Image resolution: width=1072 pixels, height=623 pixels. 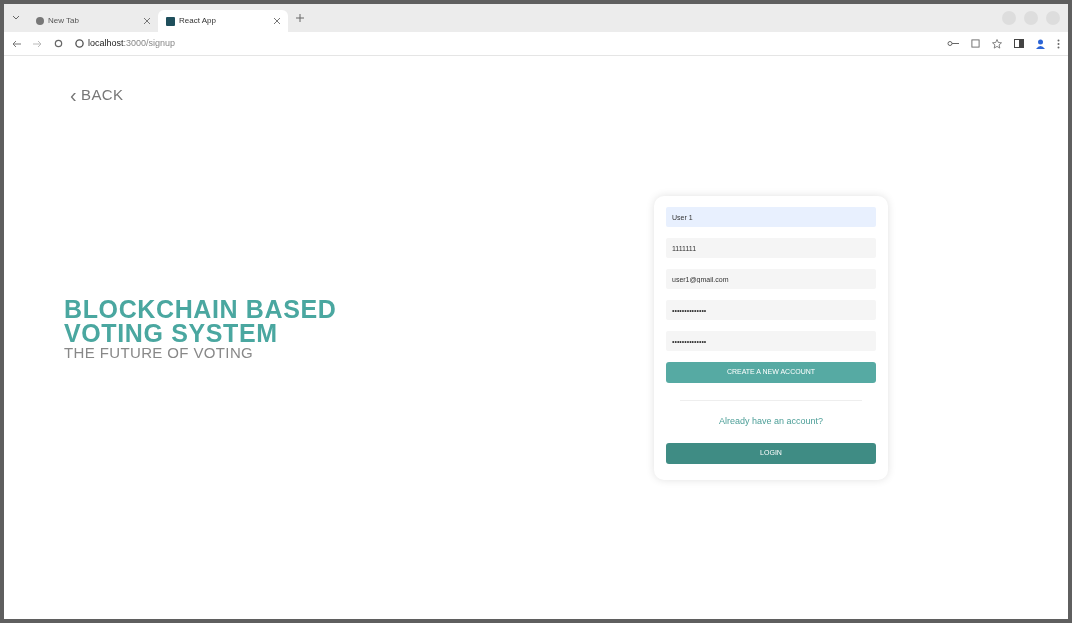 I want to click on globe-icon, so click(x=40, y=21).